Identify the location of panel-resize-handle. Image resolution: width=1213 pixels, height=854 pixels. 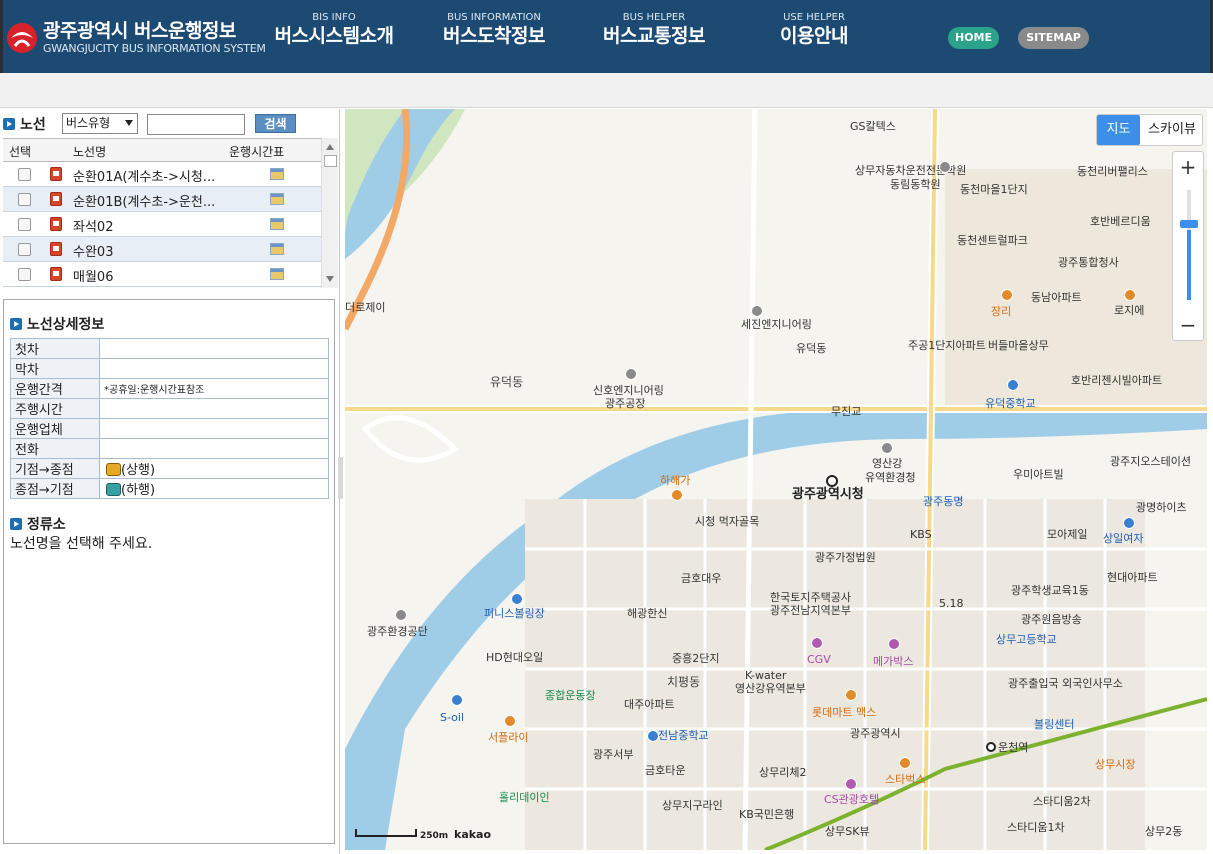
(340, 478).